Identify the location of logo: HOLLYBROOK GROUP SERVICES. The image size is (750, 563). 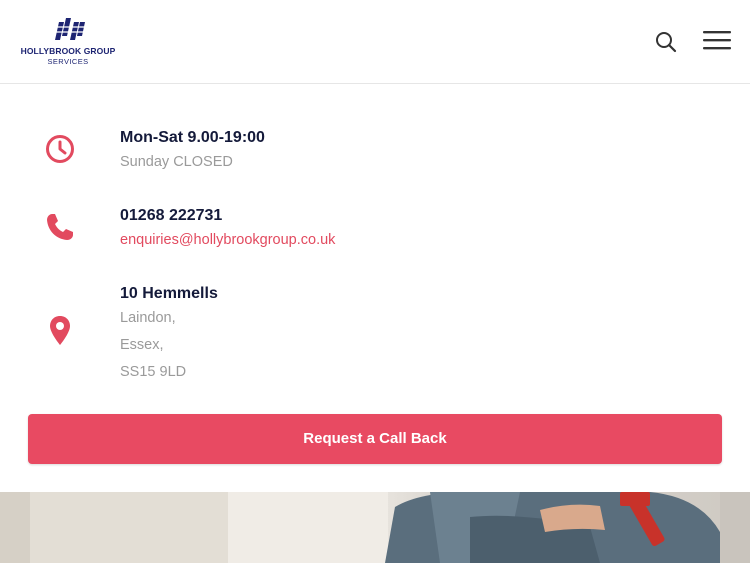
(68, 42).